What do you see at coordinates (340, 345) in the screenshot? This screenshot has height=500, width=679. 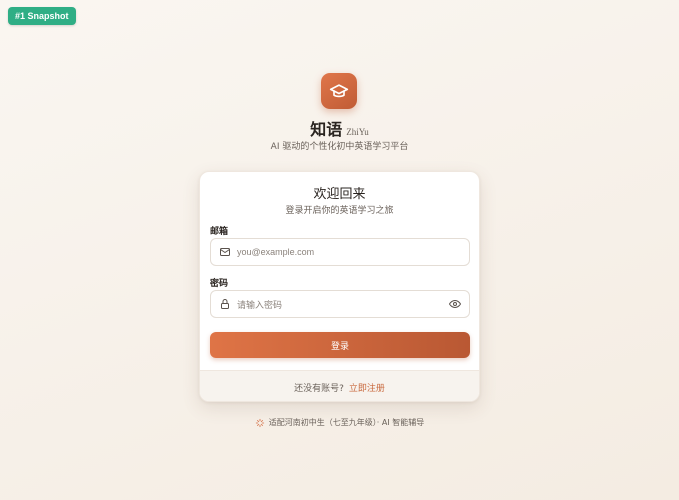 I see `login-button: 登录` at bounding box center [340, 345].